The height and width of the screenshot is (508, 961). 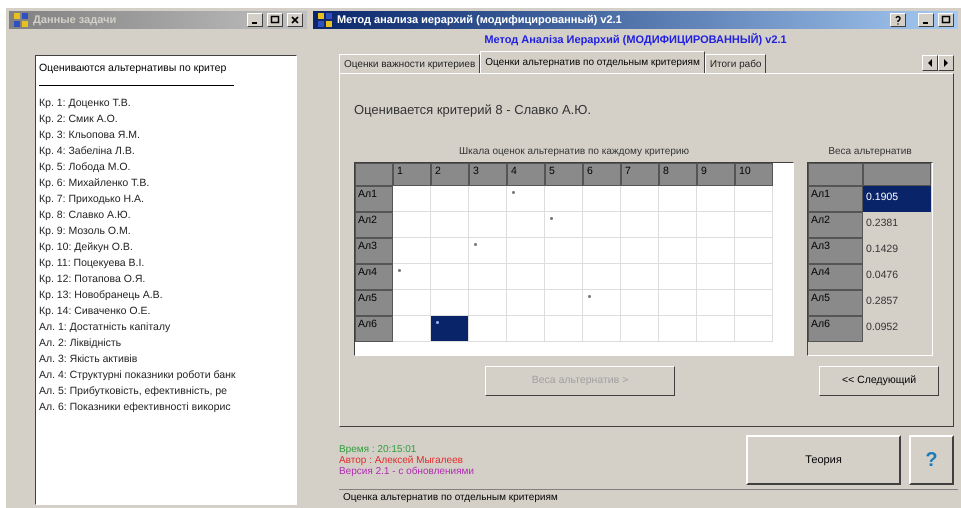 I want to click on list-item: Кр. 8: Славко А.Ю., so click(x=85, y=215).